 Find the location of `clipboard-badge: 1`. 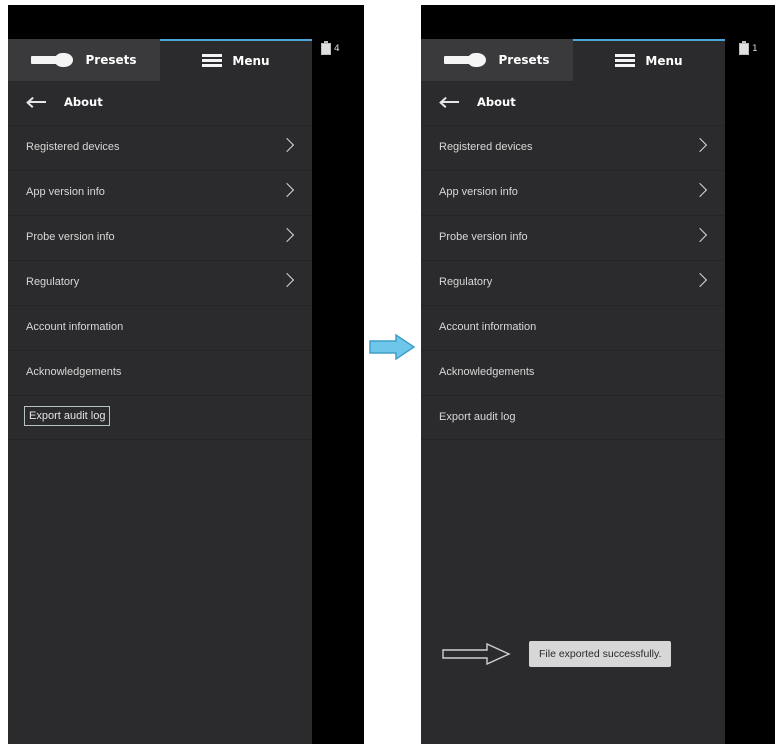

clipboard-badge: 1 is located at coordinates (748, 48).